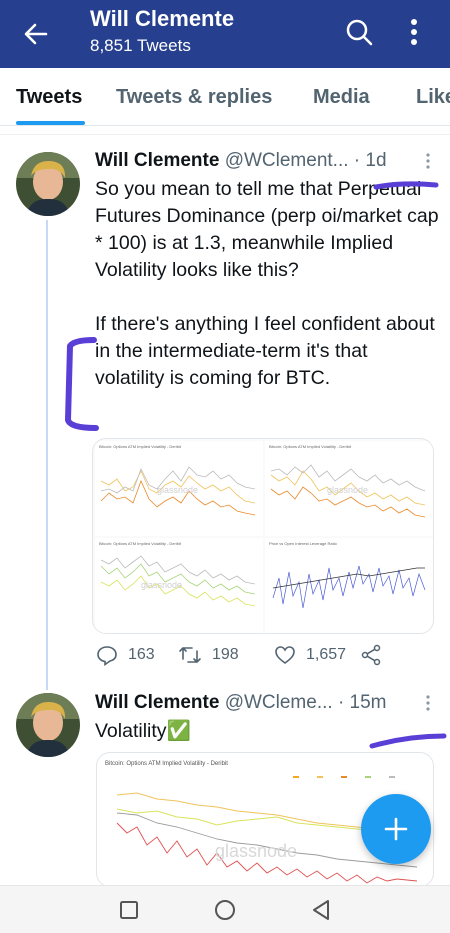 Image resolution: width=450 pixels, height=933 pixels. I want to click on like-count: 1,657, so click(326, 654).